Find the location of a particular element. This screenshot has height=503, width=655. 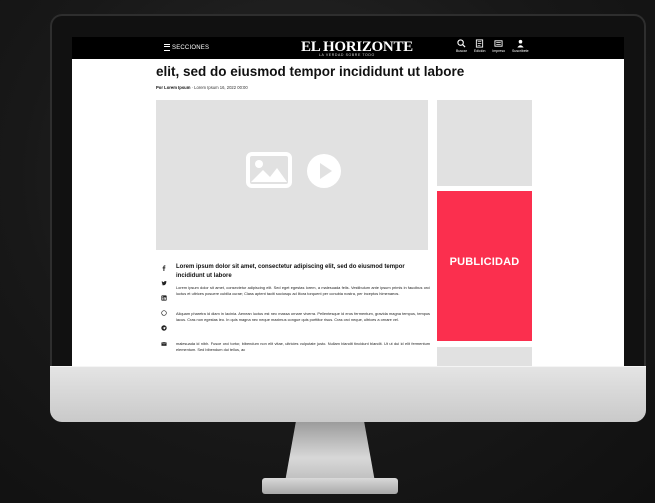

print-icon is located at coordinates (498, 43).